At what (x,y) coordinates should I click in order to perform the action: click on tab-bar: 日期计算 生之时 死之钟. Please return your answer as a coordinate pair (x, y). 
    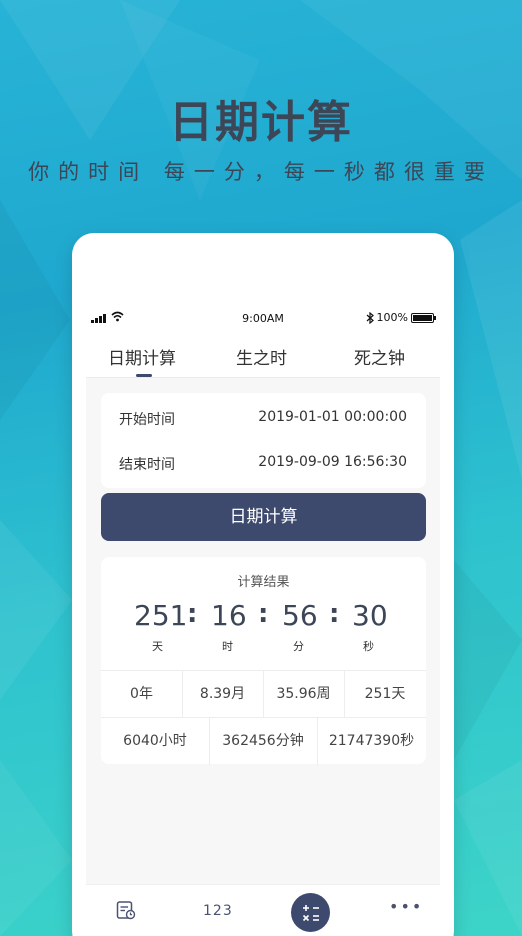
    Looking at the image, I should click on (263, 355).